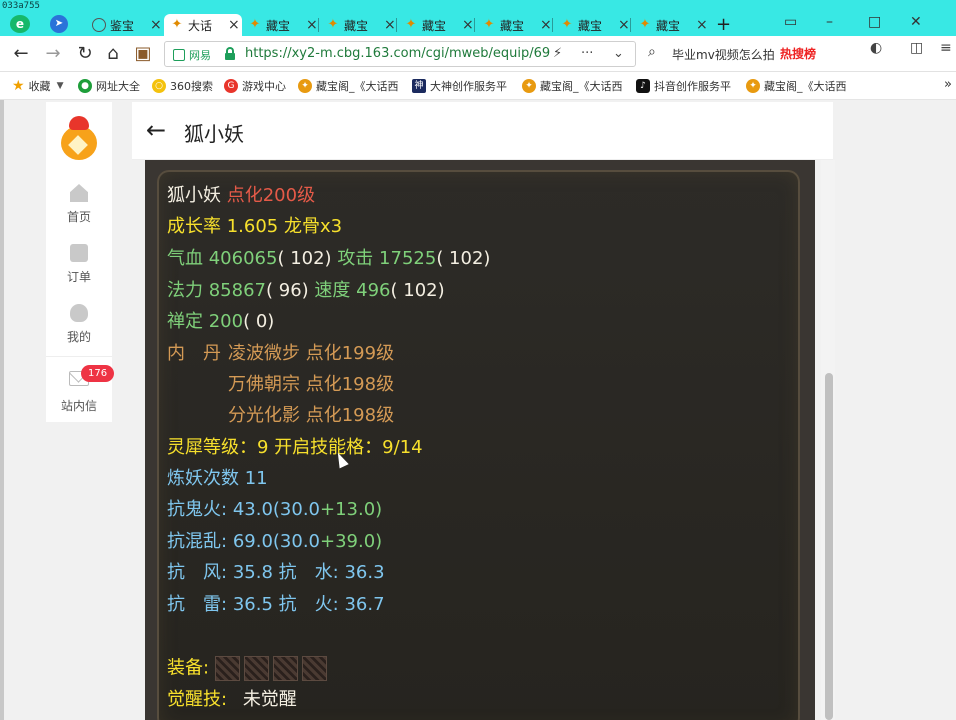 This screenshot has width=956, height=720. What do you see at coordinates (271, 195) in the screenshot?
I see `pet-level: 点化200级` at bounding box center [271, 195].